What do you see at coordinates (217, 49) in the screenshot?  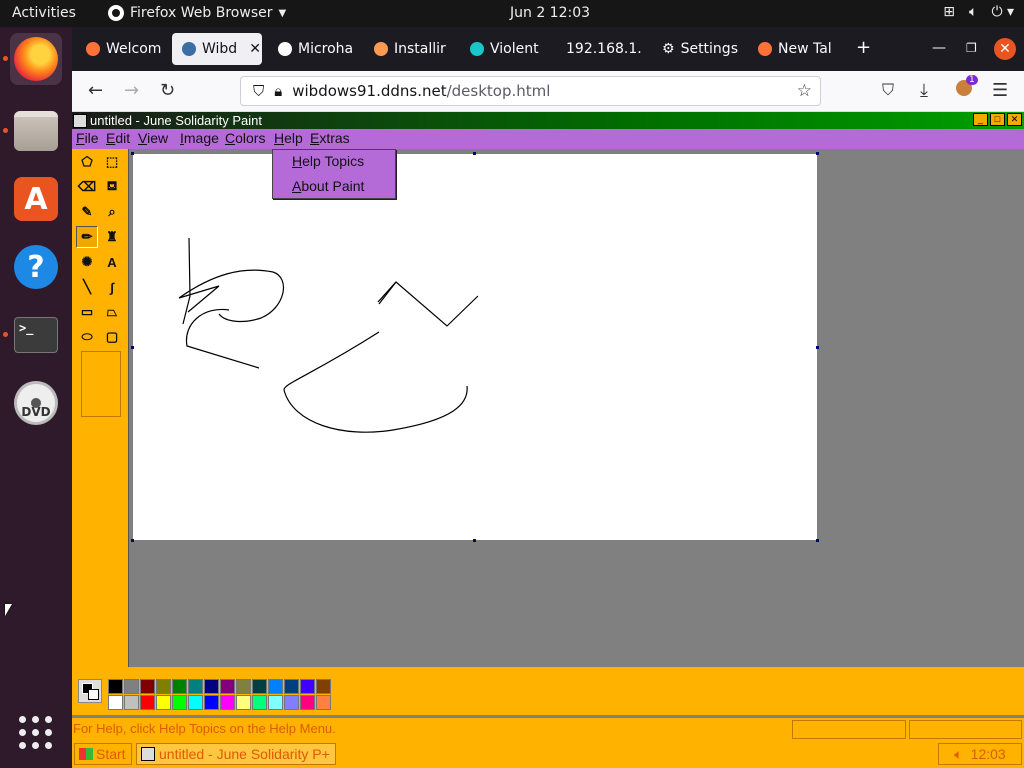 I see `tab-wibdows: Wibd ✕` at bounding box center [217, 49].